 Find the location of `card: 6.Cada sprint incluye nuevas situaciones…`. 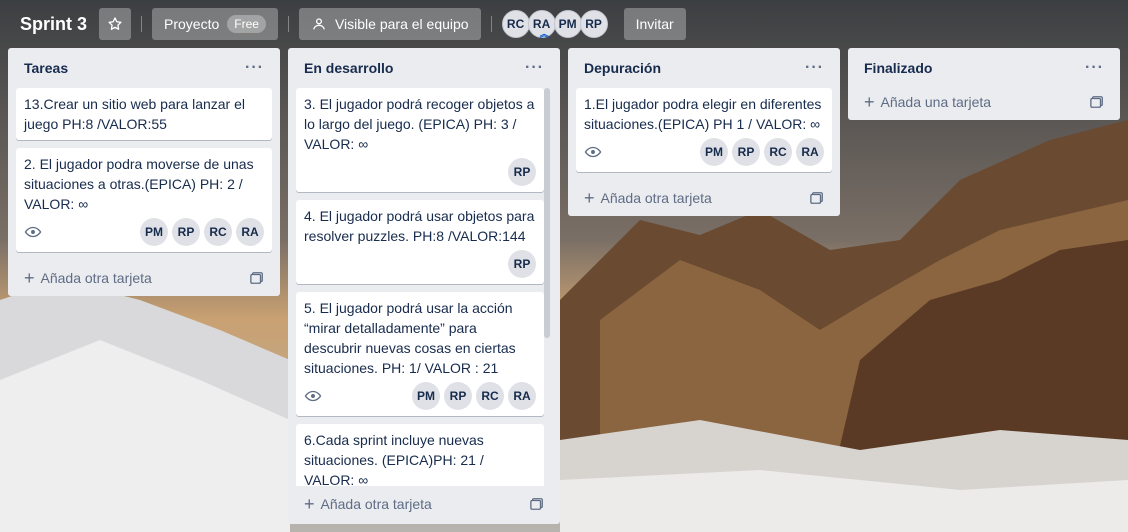

card: 6.Cada sprint incluye nuevas situaciones… is located at coordinates (420, 455).